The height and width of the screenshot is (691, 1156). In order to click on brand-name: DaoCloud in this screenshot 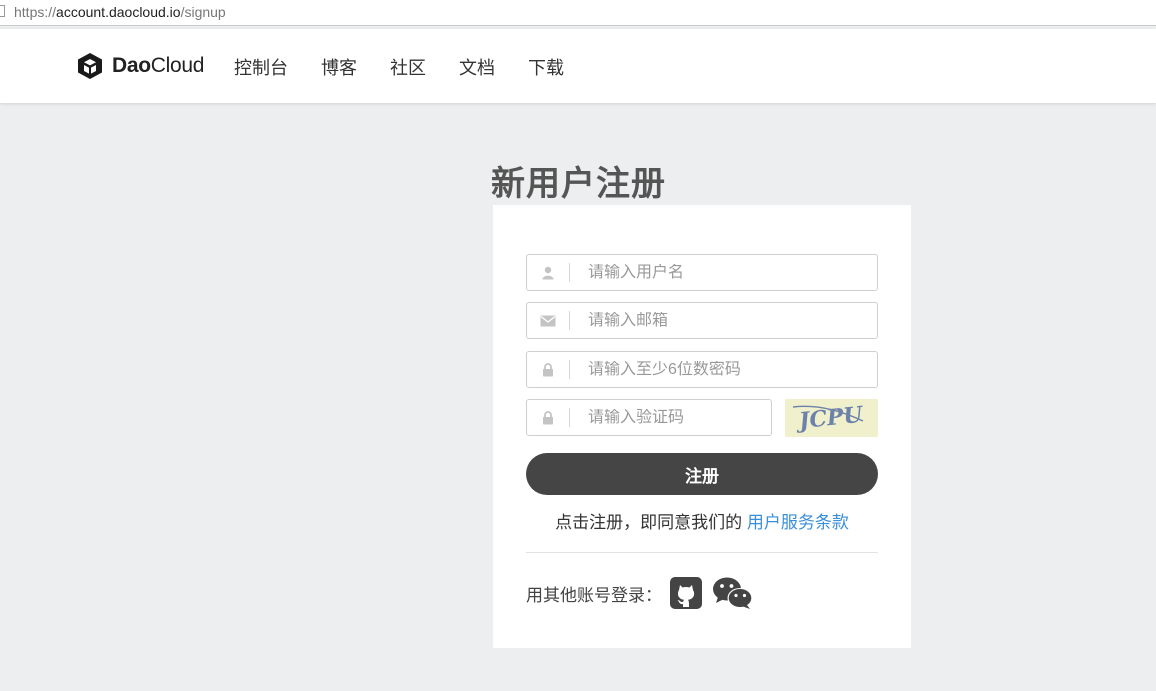, I will do `click(158, 66)`.